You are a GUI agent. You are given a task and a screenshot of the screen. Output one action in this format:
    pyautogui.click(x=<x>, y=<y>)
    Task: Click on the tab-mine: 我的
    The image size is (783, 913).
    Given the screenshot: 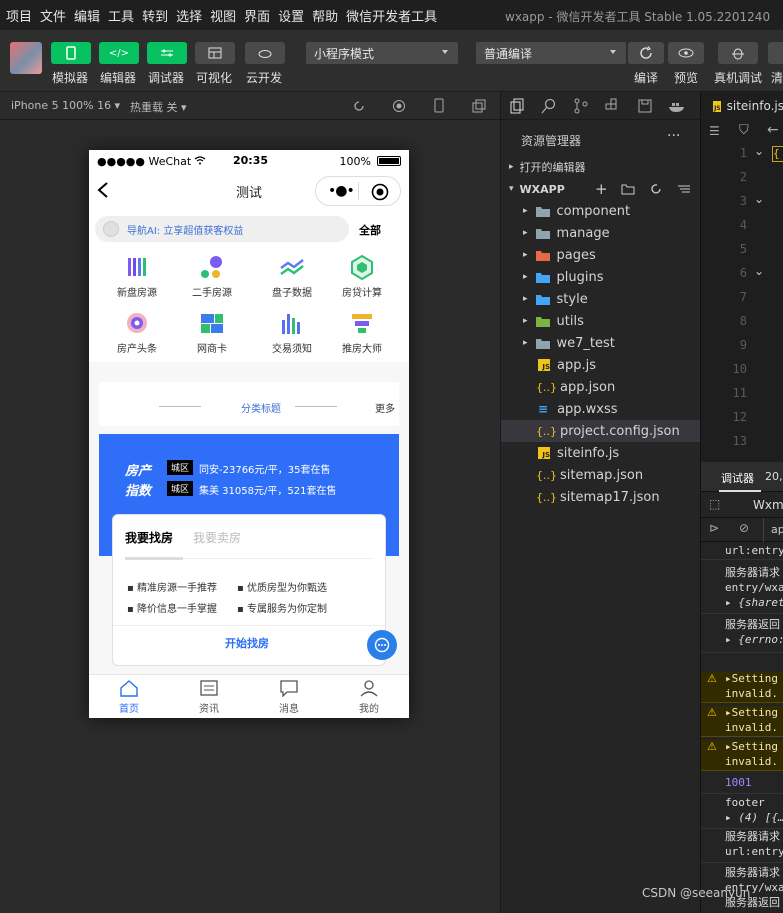 What is the action you would take?
    pyautogui.click(x=369, y=697)
    